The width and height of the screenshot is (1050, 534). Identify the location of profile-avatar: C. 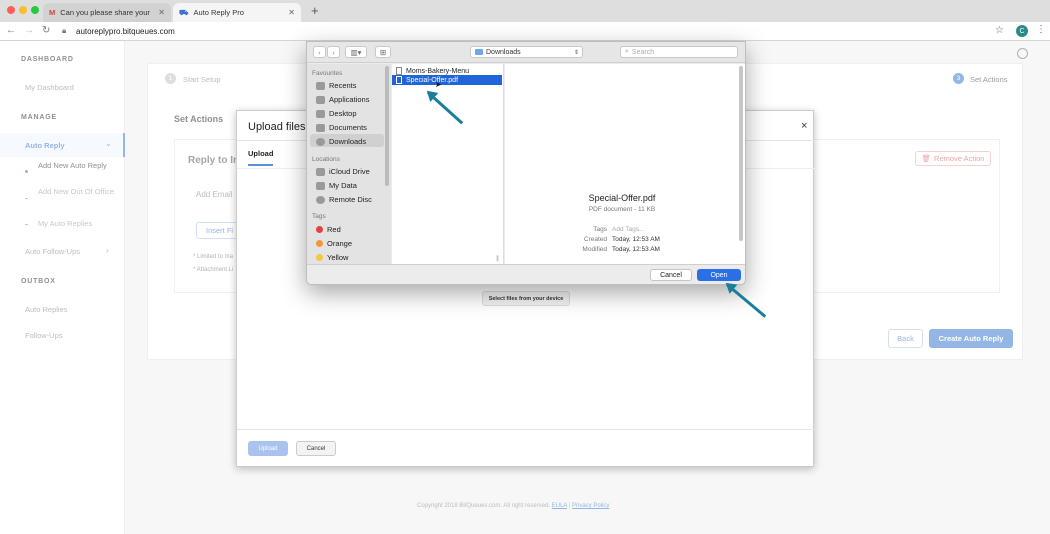
(1022, 31).